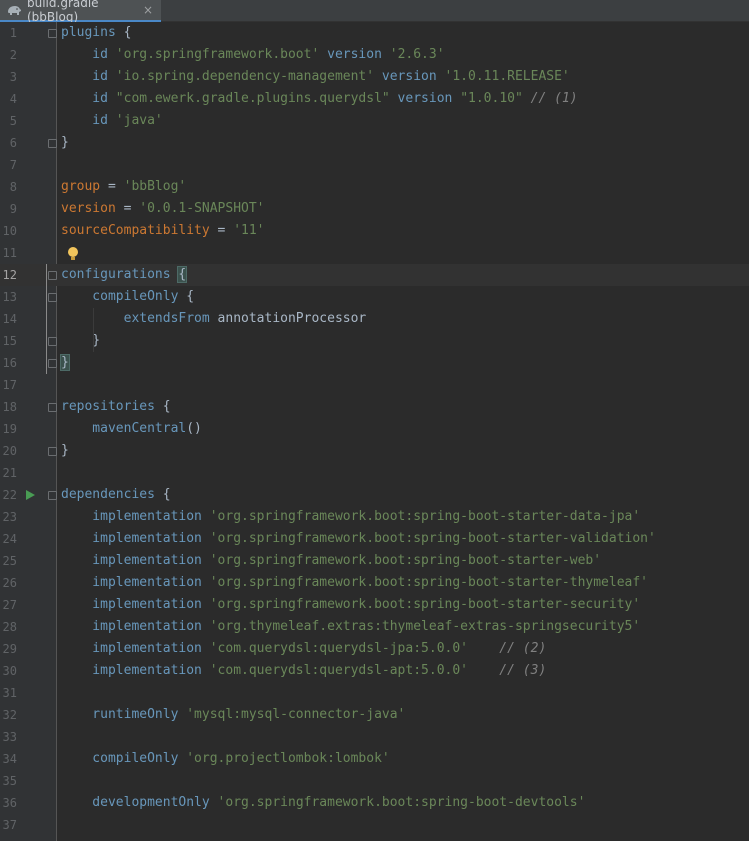  I want to click on code-line: 16}, so click(374, 363).